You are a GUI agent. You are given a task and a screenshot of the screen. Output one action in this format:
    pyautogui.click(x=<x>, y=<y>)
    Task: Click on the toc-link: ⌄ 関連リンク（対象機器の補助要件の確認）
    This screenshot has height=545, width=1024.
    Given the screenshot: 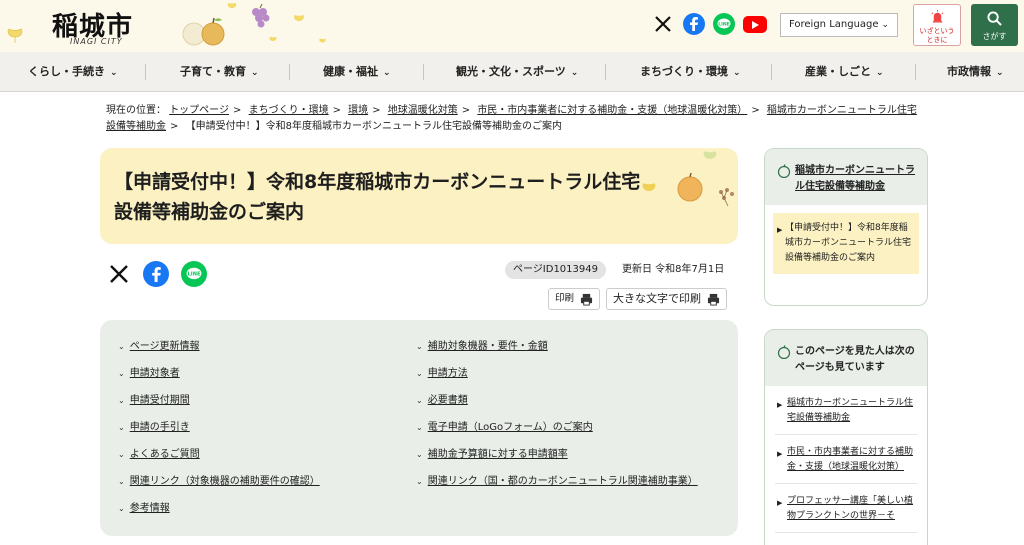 What is the action you would take?
    pyautogui.click(x=219, y=482)
    